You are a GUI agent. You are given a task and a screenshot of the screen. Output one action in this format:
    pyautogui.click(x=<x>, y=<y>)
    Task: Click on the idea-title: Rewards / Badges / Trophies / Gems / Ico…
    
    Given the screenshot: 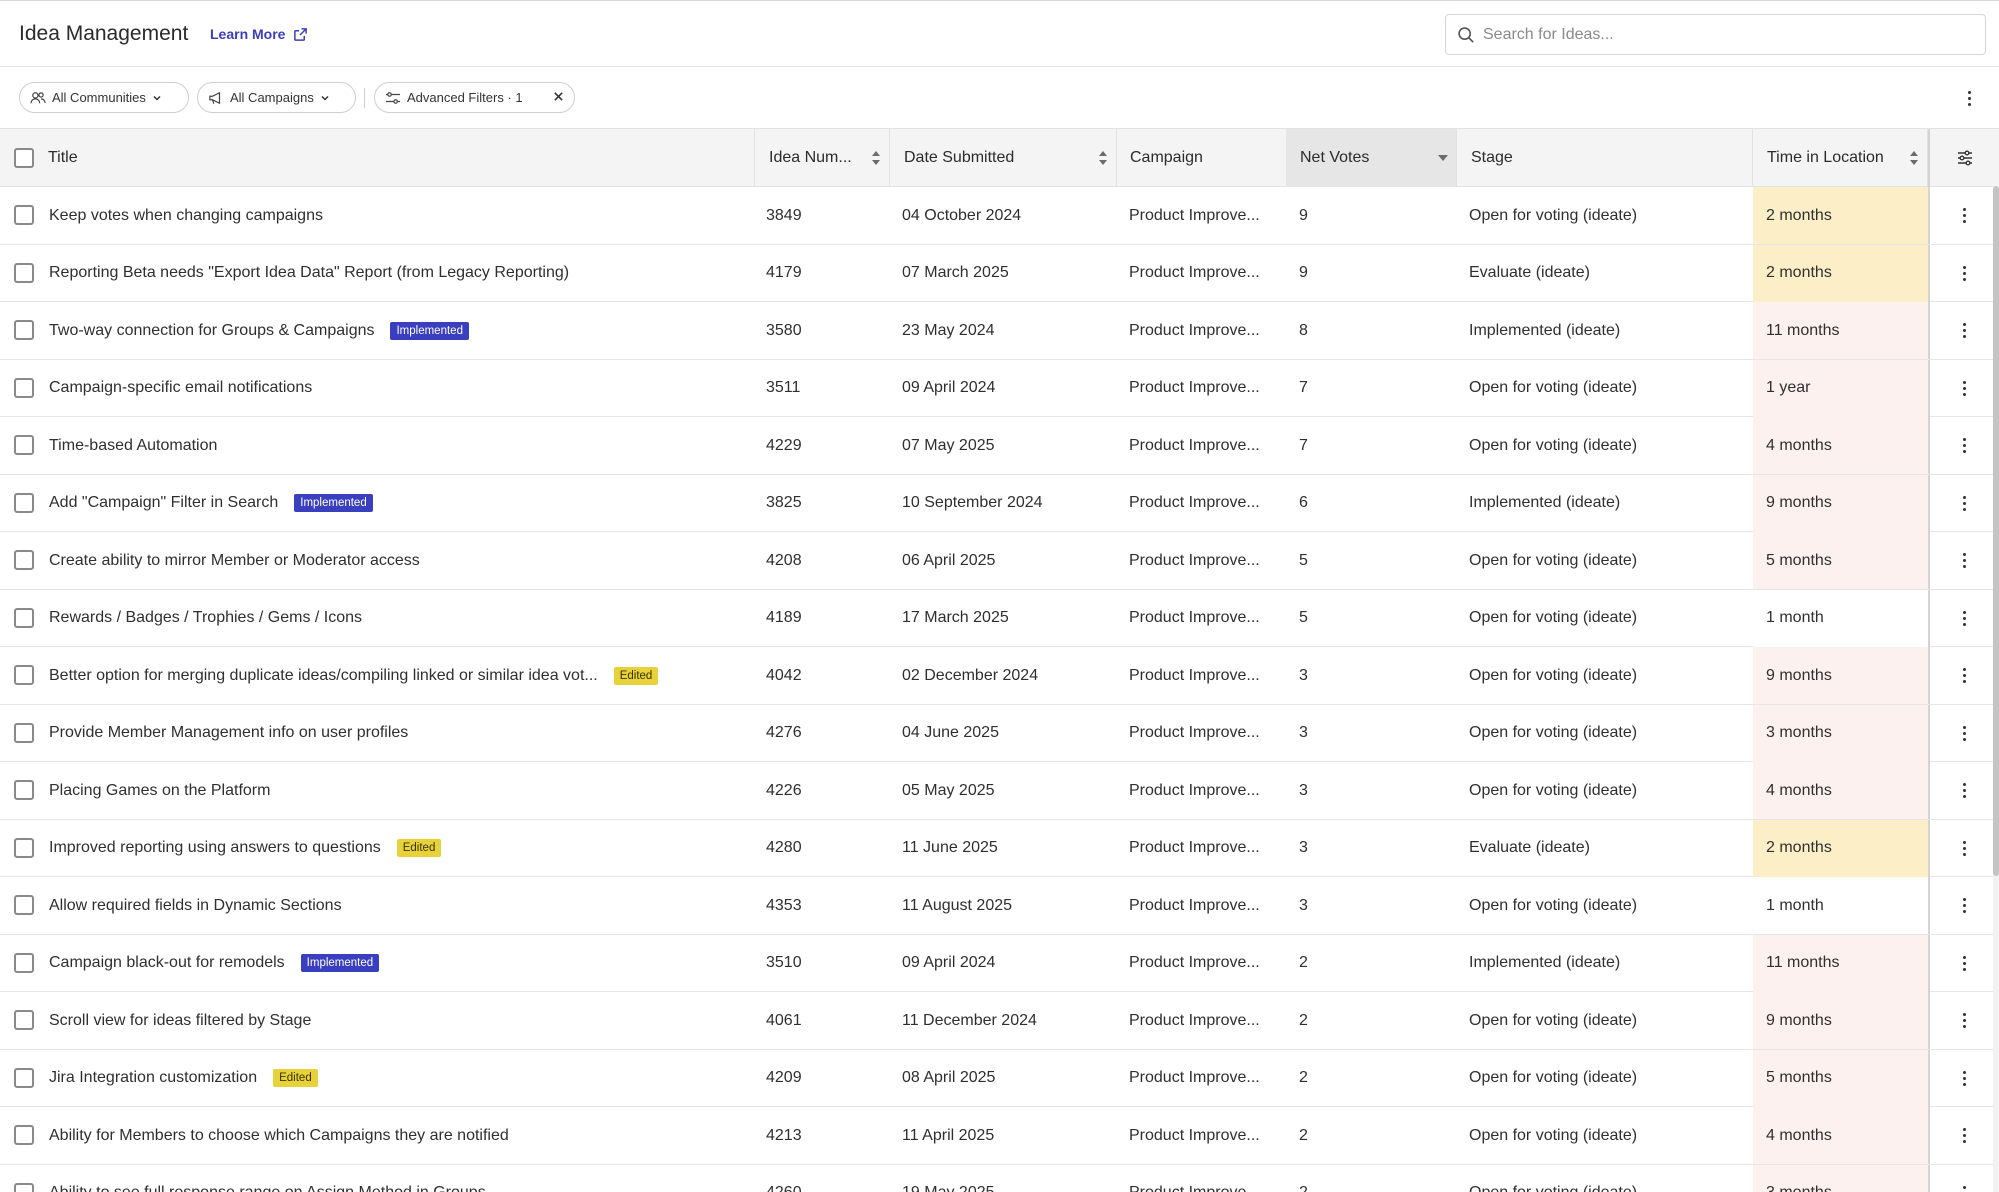 What is the action you would take?
    pyautogui.click(x=205, y=618)
    